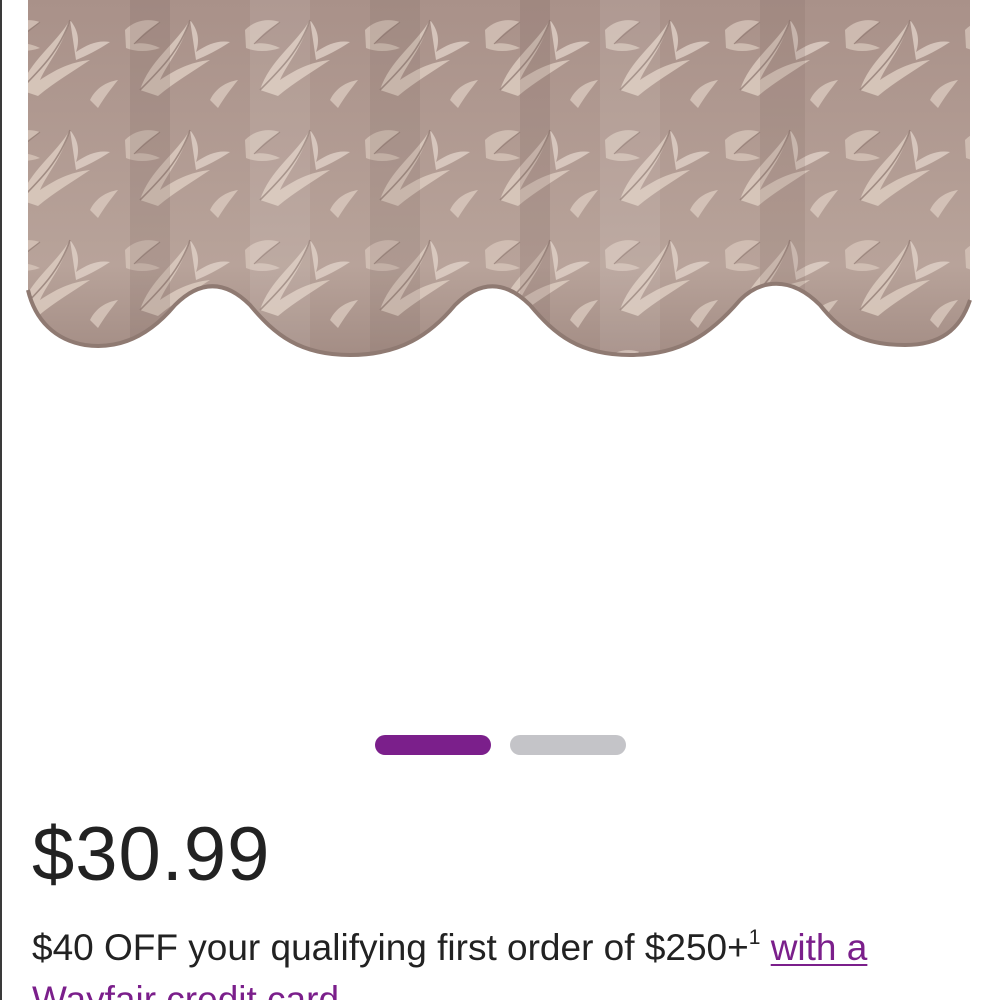 The image size is (1000, 1000). Describe the element at coordinates (500, 745) in the screenshot. I see `carousel-indicators` at that location.